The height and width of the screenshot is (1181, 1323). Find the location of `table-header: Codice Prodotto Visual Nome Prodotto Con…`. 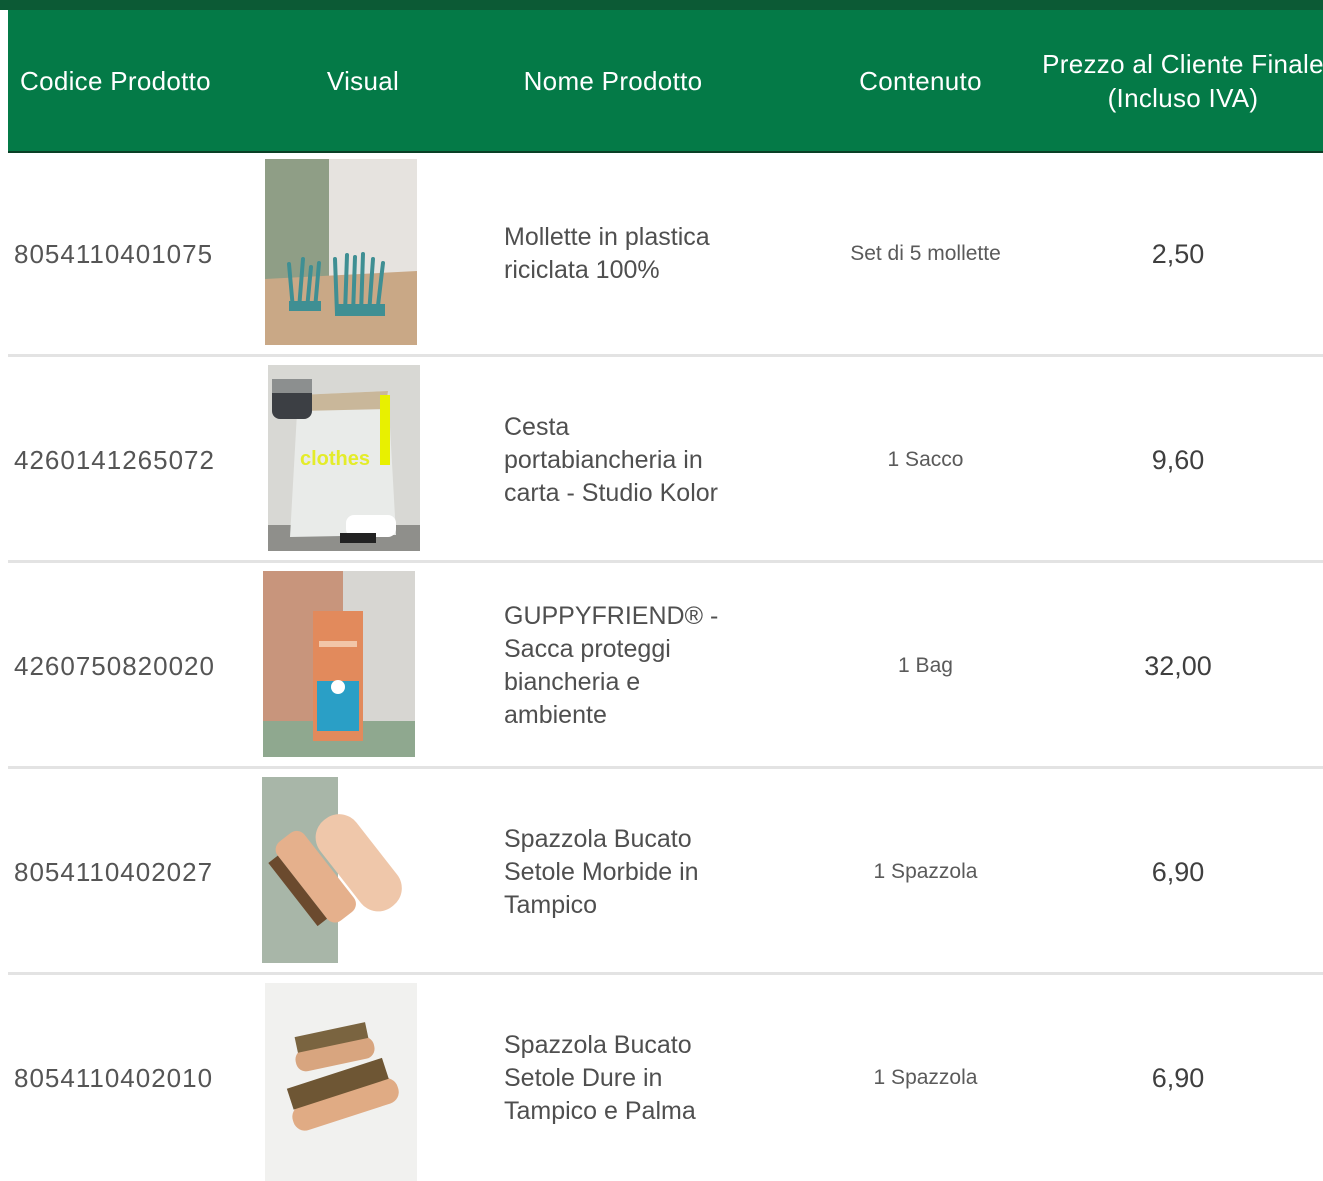

table-header: Codice Prodotto Visual Nome Prodotto Con… is located at coordinates (665, 81).